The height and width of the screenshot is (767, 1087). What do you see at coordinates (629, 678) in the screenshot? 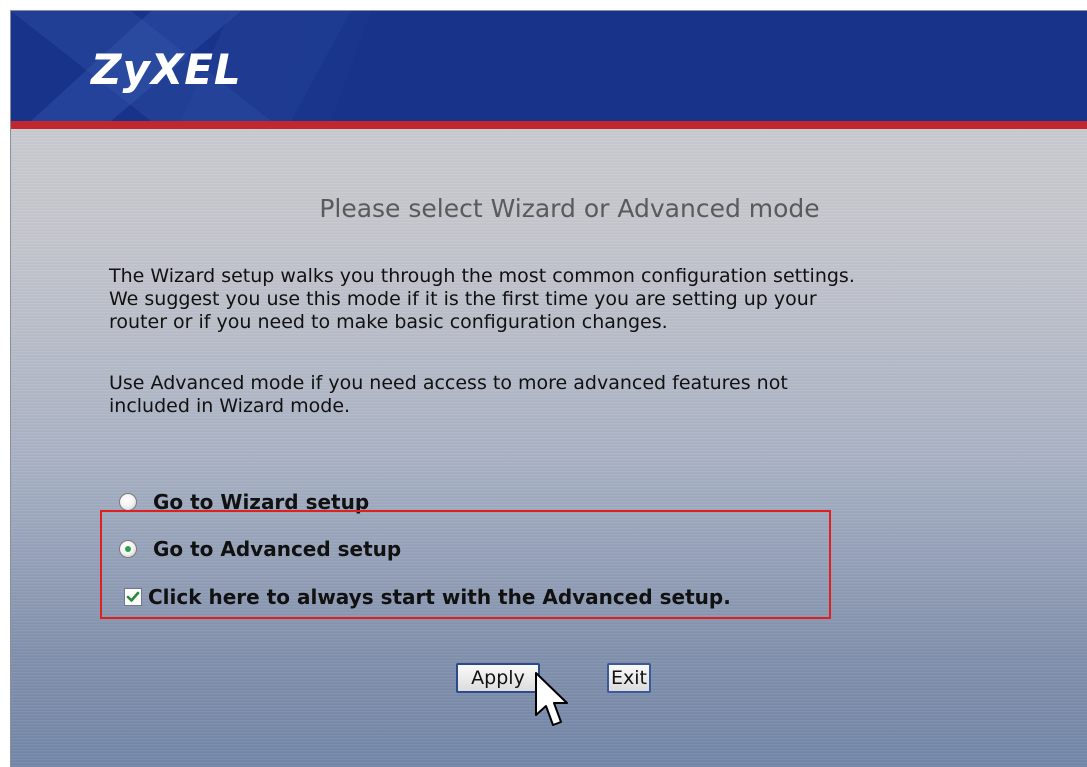
I see `exit-button: Exit` at bounding box center [629, 678].